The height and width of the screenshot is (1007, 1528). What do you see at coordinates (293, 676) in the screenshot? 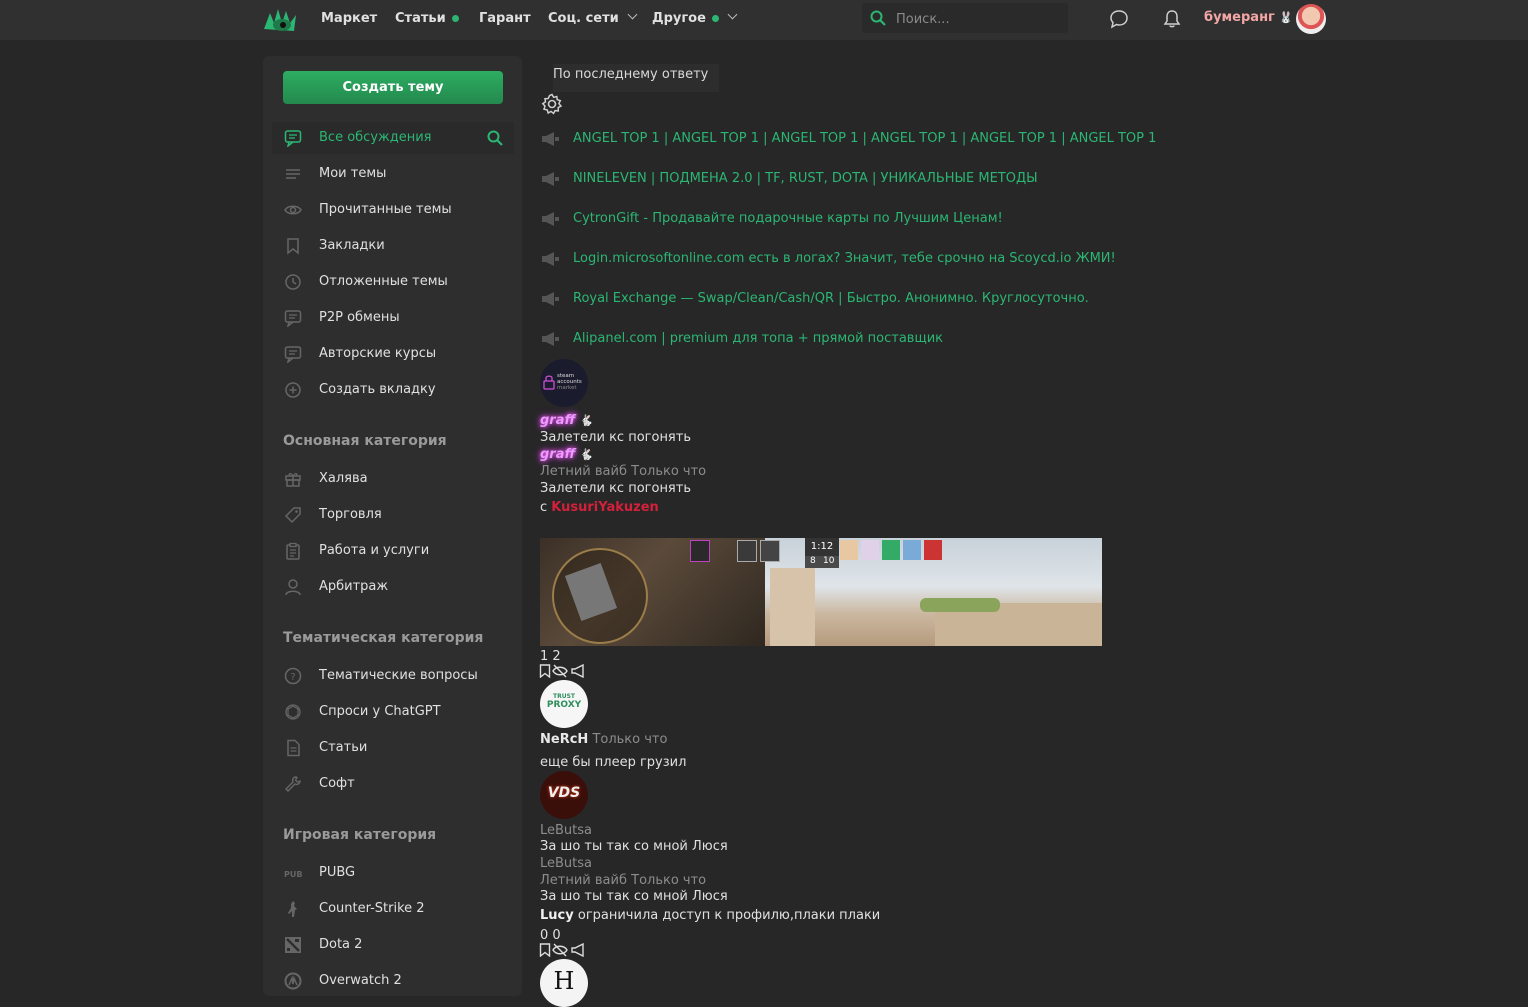
I see `question-icon: ?` at bounding box center [293, 676].